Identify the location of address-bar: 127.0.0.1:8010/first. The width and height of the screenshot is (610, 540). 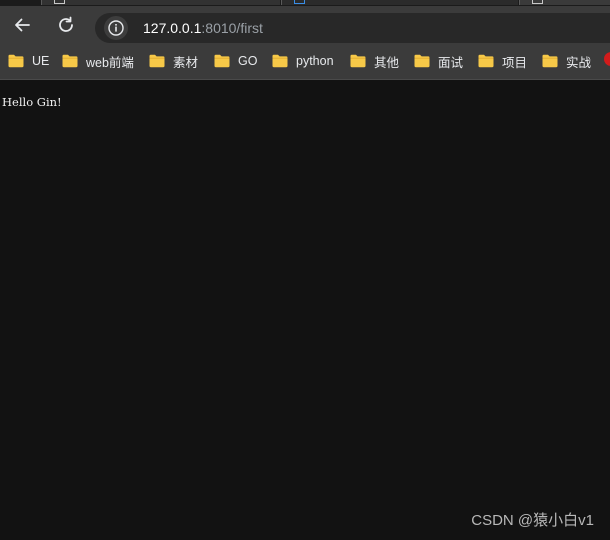
(352, 28).